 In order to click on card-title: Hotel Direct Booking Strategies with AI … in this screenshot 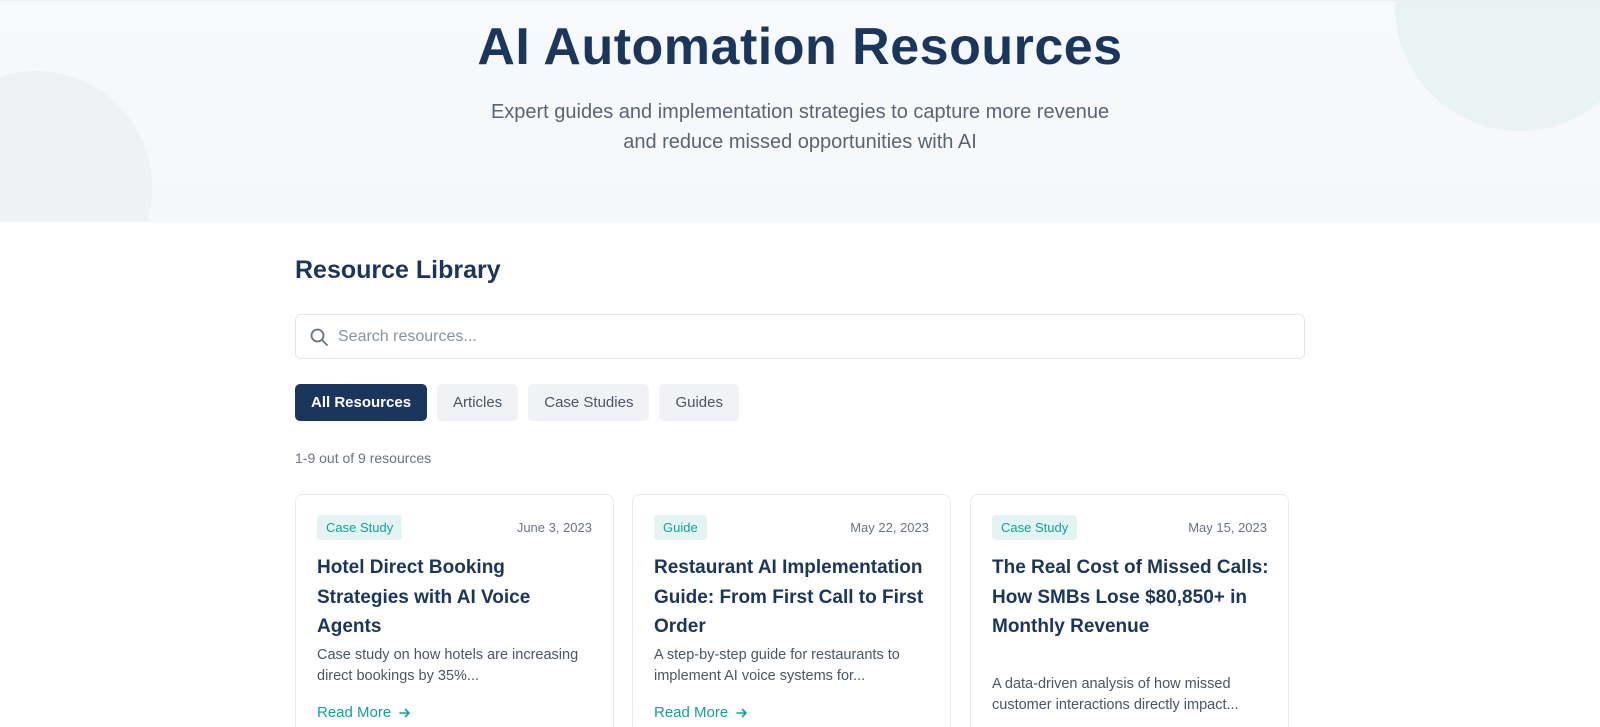, I will do `click(457, 597)`.